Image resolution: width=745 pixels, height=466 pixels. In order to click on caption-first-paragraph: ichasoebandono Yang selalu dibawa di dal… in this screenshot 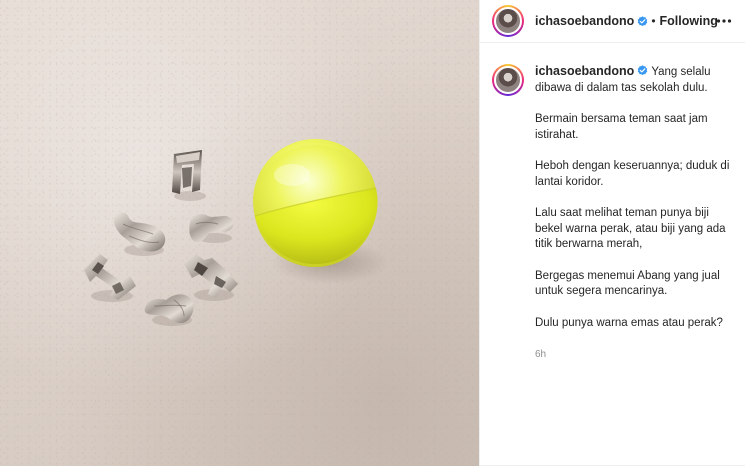, I will do `click(633, 80)`.